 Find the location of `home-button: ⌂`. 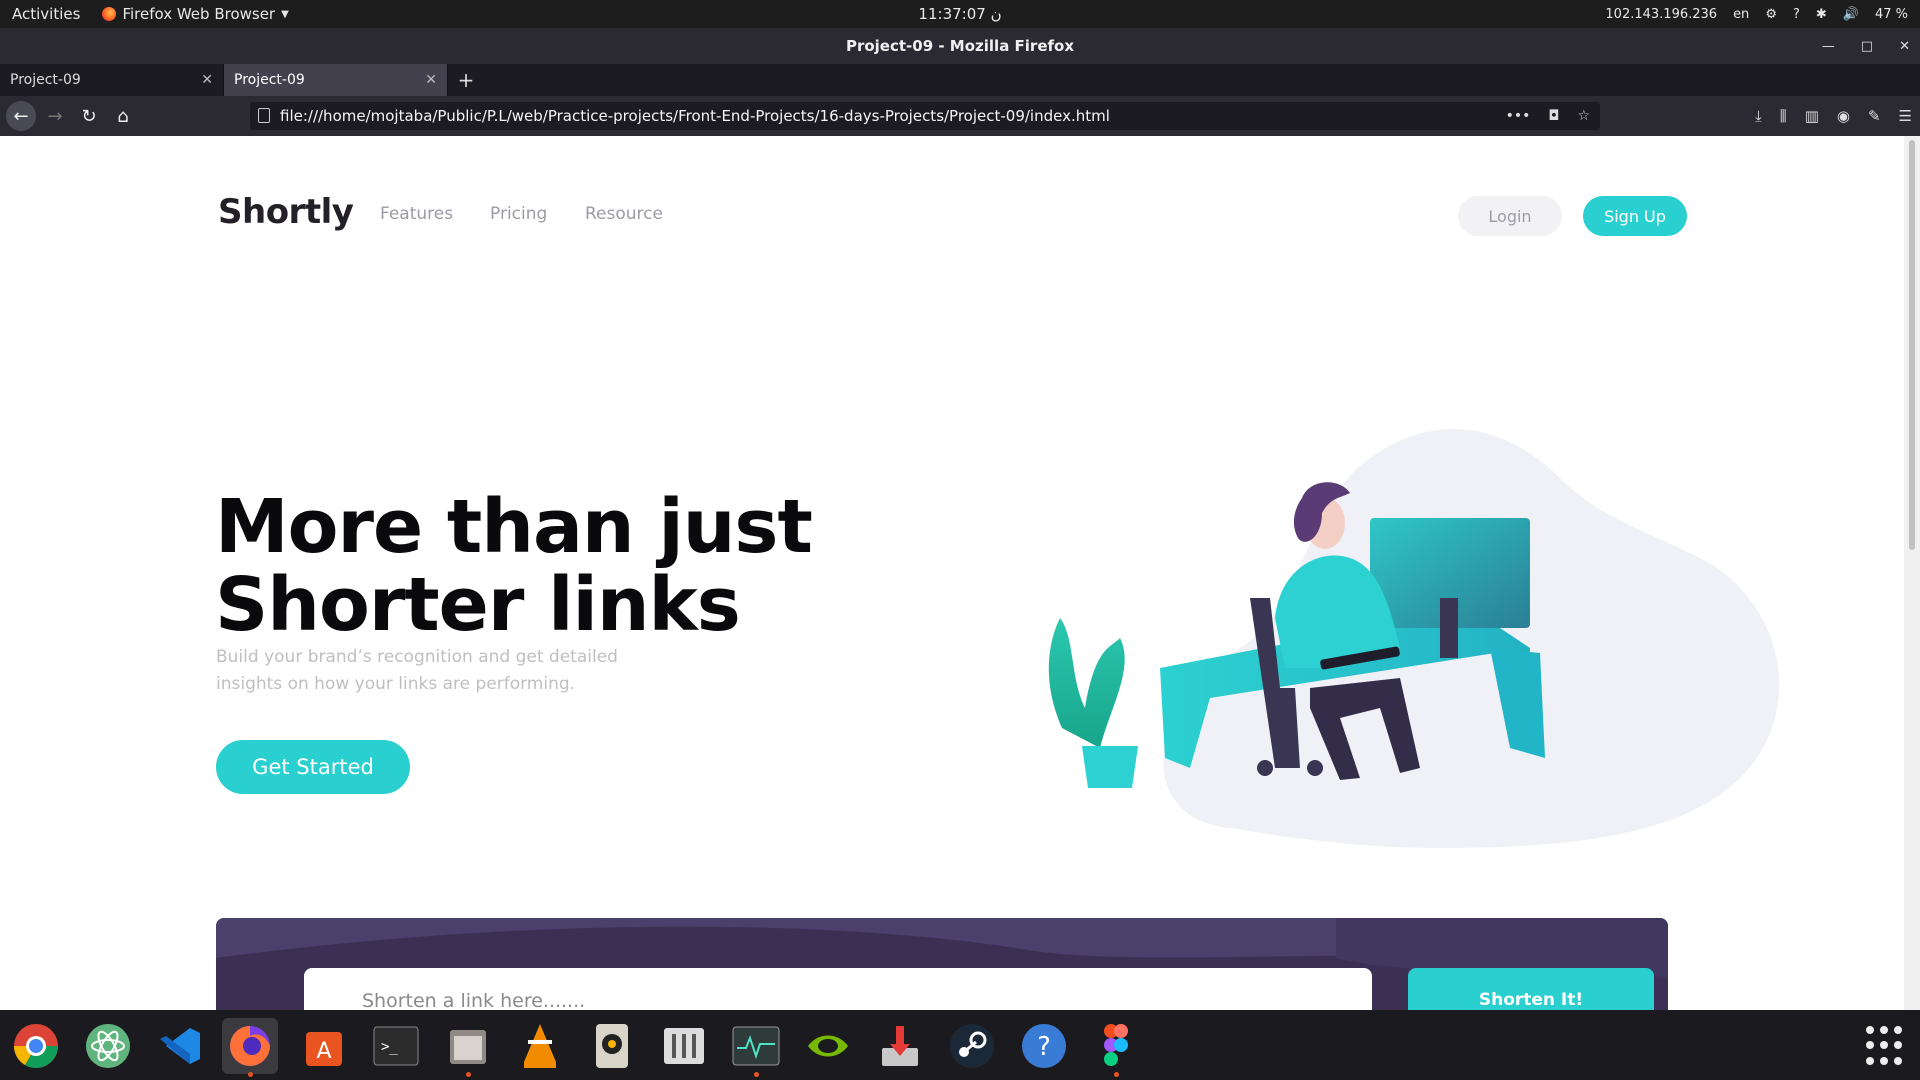

home-button: ⌂ is located at coordinates (123, 116).